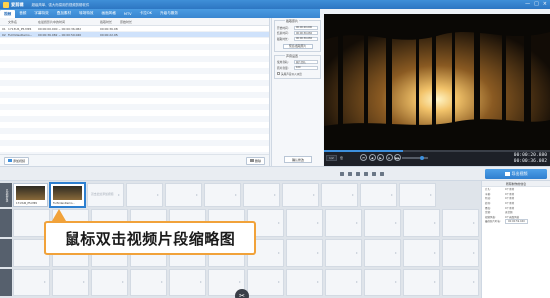 The height and width of the screenshot is (298, 550). Describe the element at coordinates (519, 173) in the screenshot. I see `export-label: 导出视频` at that location.